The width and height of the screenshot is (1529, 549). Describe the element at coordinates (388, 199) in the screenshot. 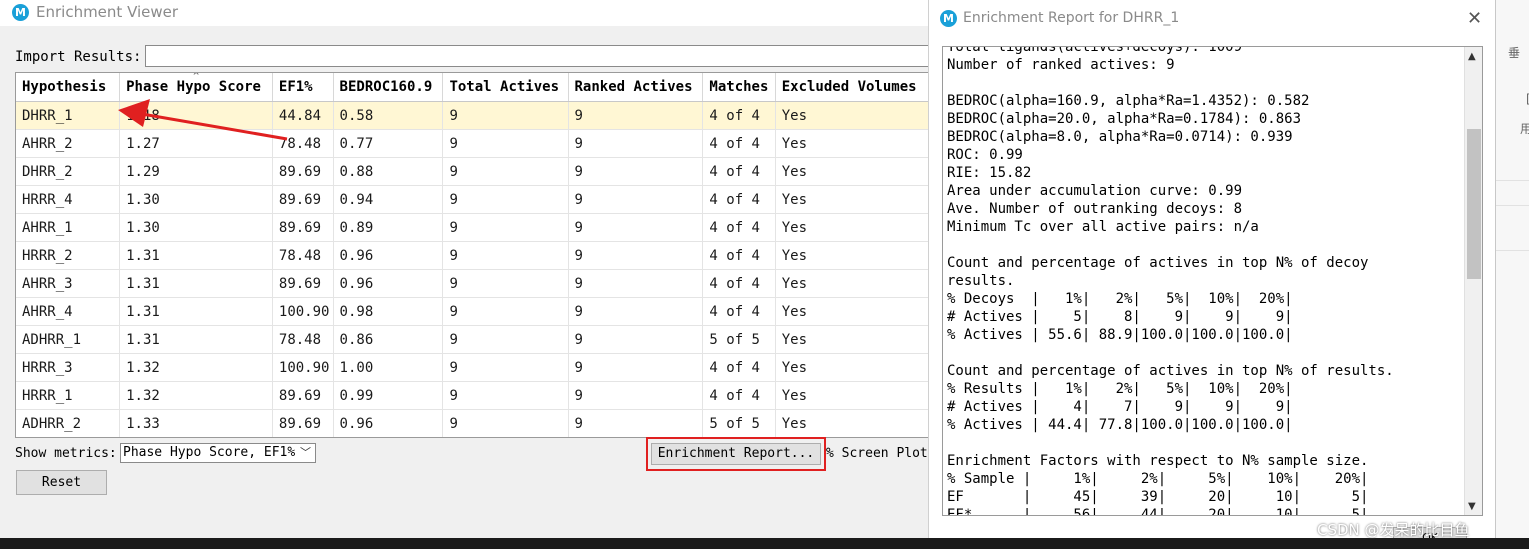

I see `table-cell: 0.94` at that location.